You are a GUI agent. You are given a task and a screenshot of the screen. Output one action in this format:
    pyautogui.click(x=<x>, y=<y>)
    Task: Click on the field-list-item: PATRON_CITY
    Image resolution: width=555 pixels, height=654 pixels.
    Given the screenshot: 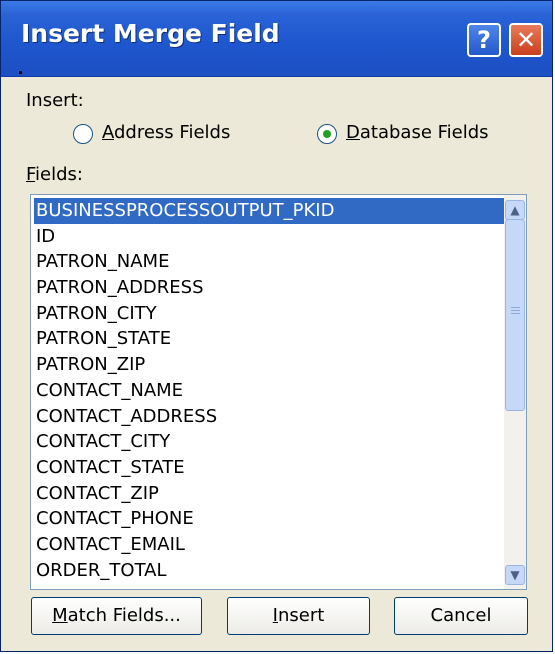 What is the action you would take?
    pyautogui.click(x=269, y=314)
    